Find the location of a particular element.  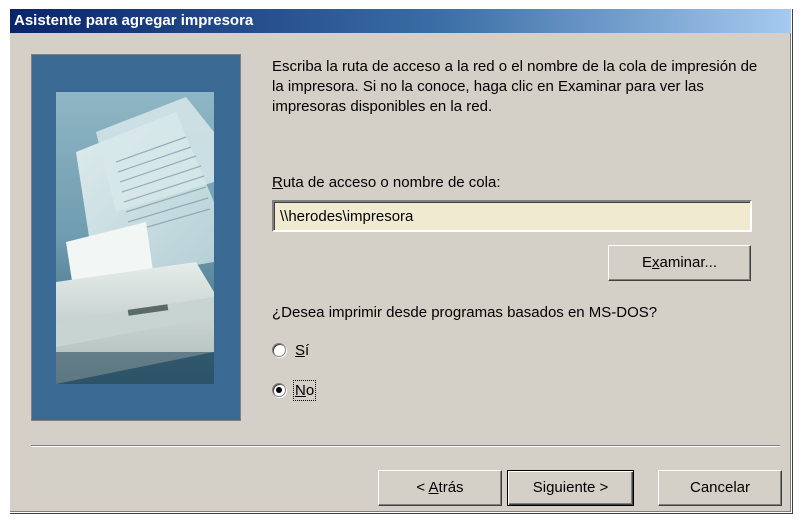

printer-photo-illustration-icon is located at coordinates (135, 238).